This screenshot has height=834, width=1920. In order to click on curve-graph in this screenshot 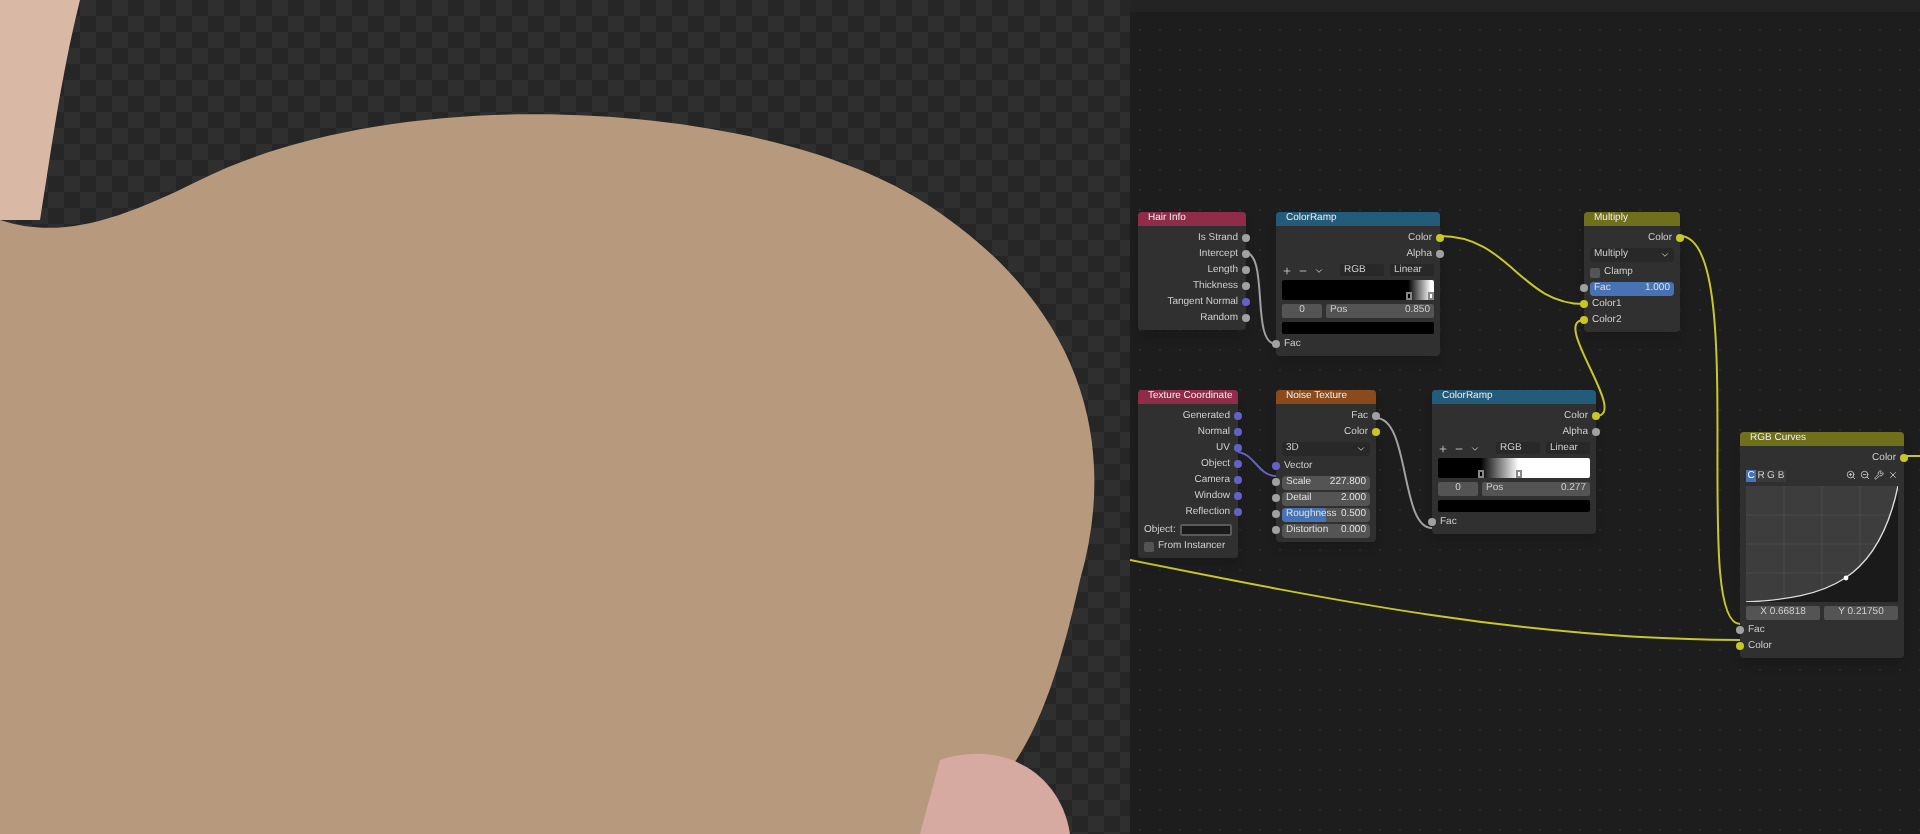, I will do `click(1822, 544)`.